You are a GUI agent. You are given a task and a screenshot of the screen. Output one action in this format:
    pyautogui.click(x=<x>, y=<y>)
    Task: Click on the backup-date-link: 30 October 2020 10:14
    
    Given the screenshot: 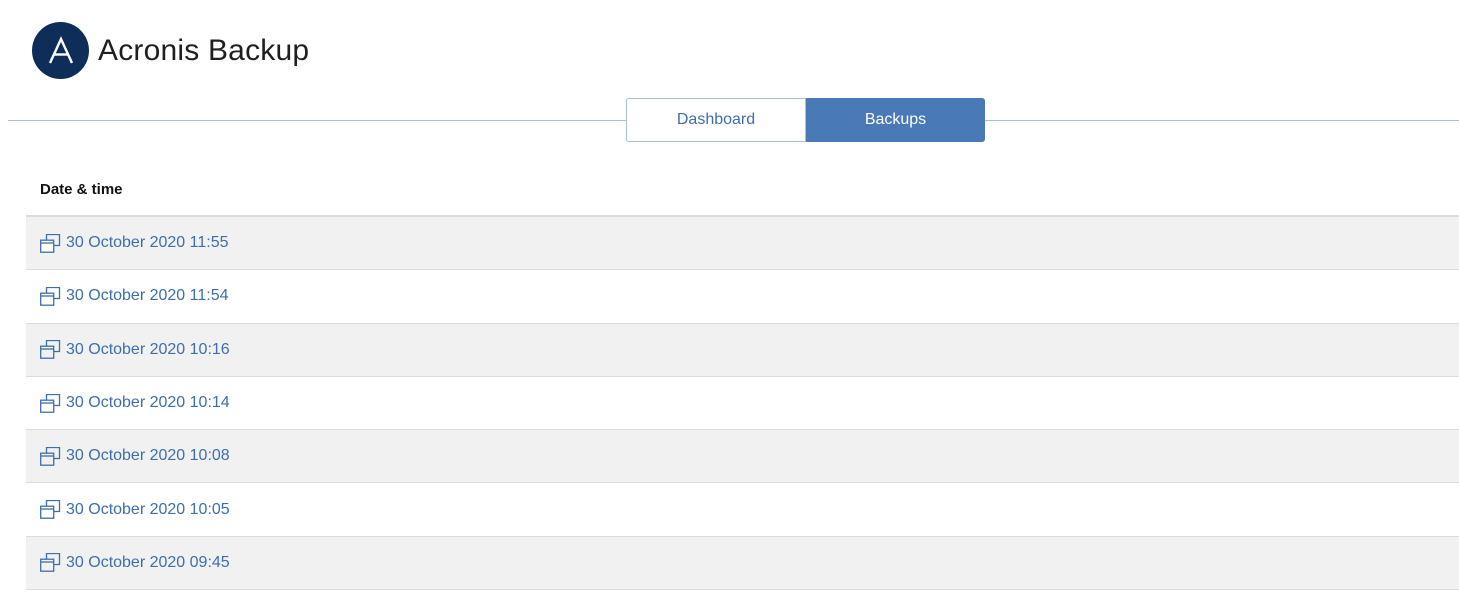 What is the action you would take?
    pyautogui.click(x=148, y=403)
    